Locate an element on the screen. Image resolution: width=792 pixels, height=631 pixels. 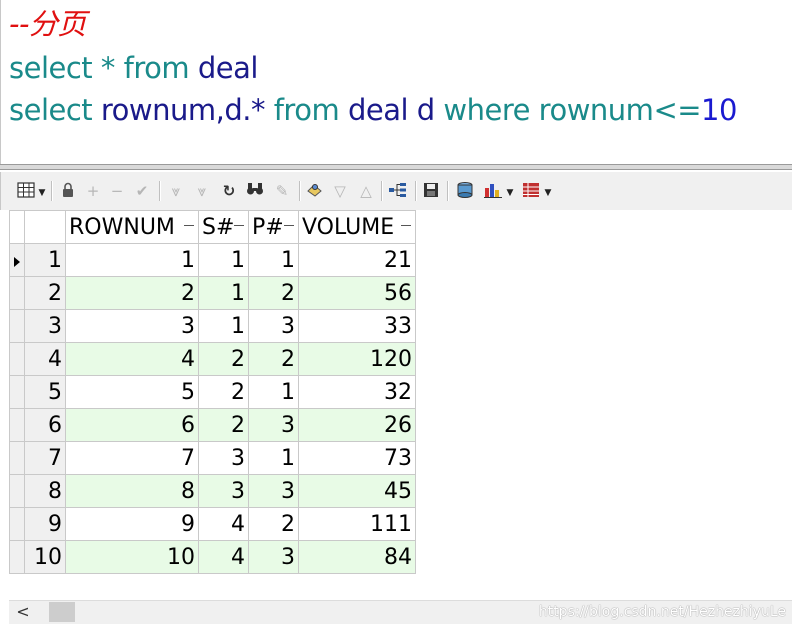
cell-rownum: 5 is located at coordinates (132, 392).